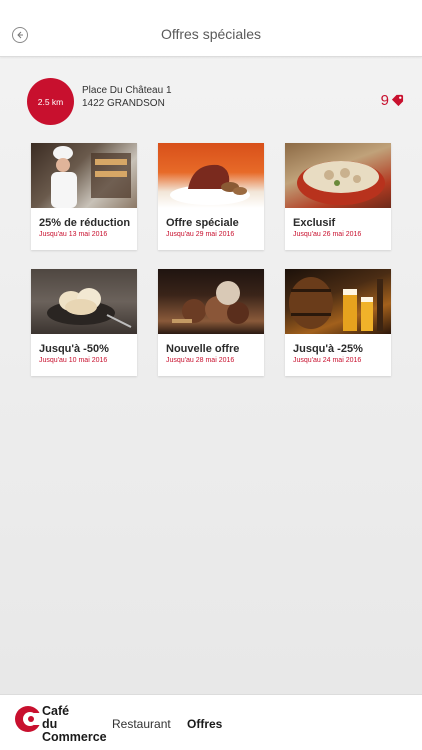 The image size is (422, 750). Describe the element at coordinates (141, 724) in the screenshot. I see `nav-restaurant: Restaurant` at that location.